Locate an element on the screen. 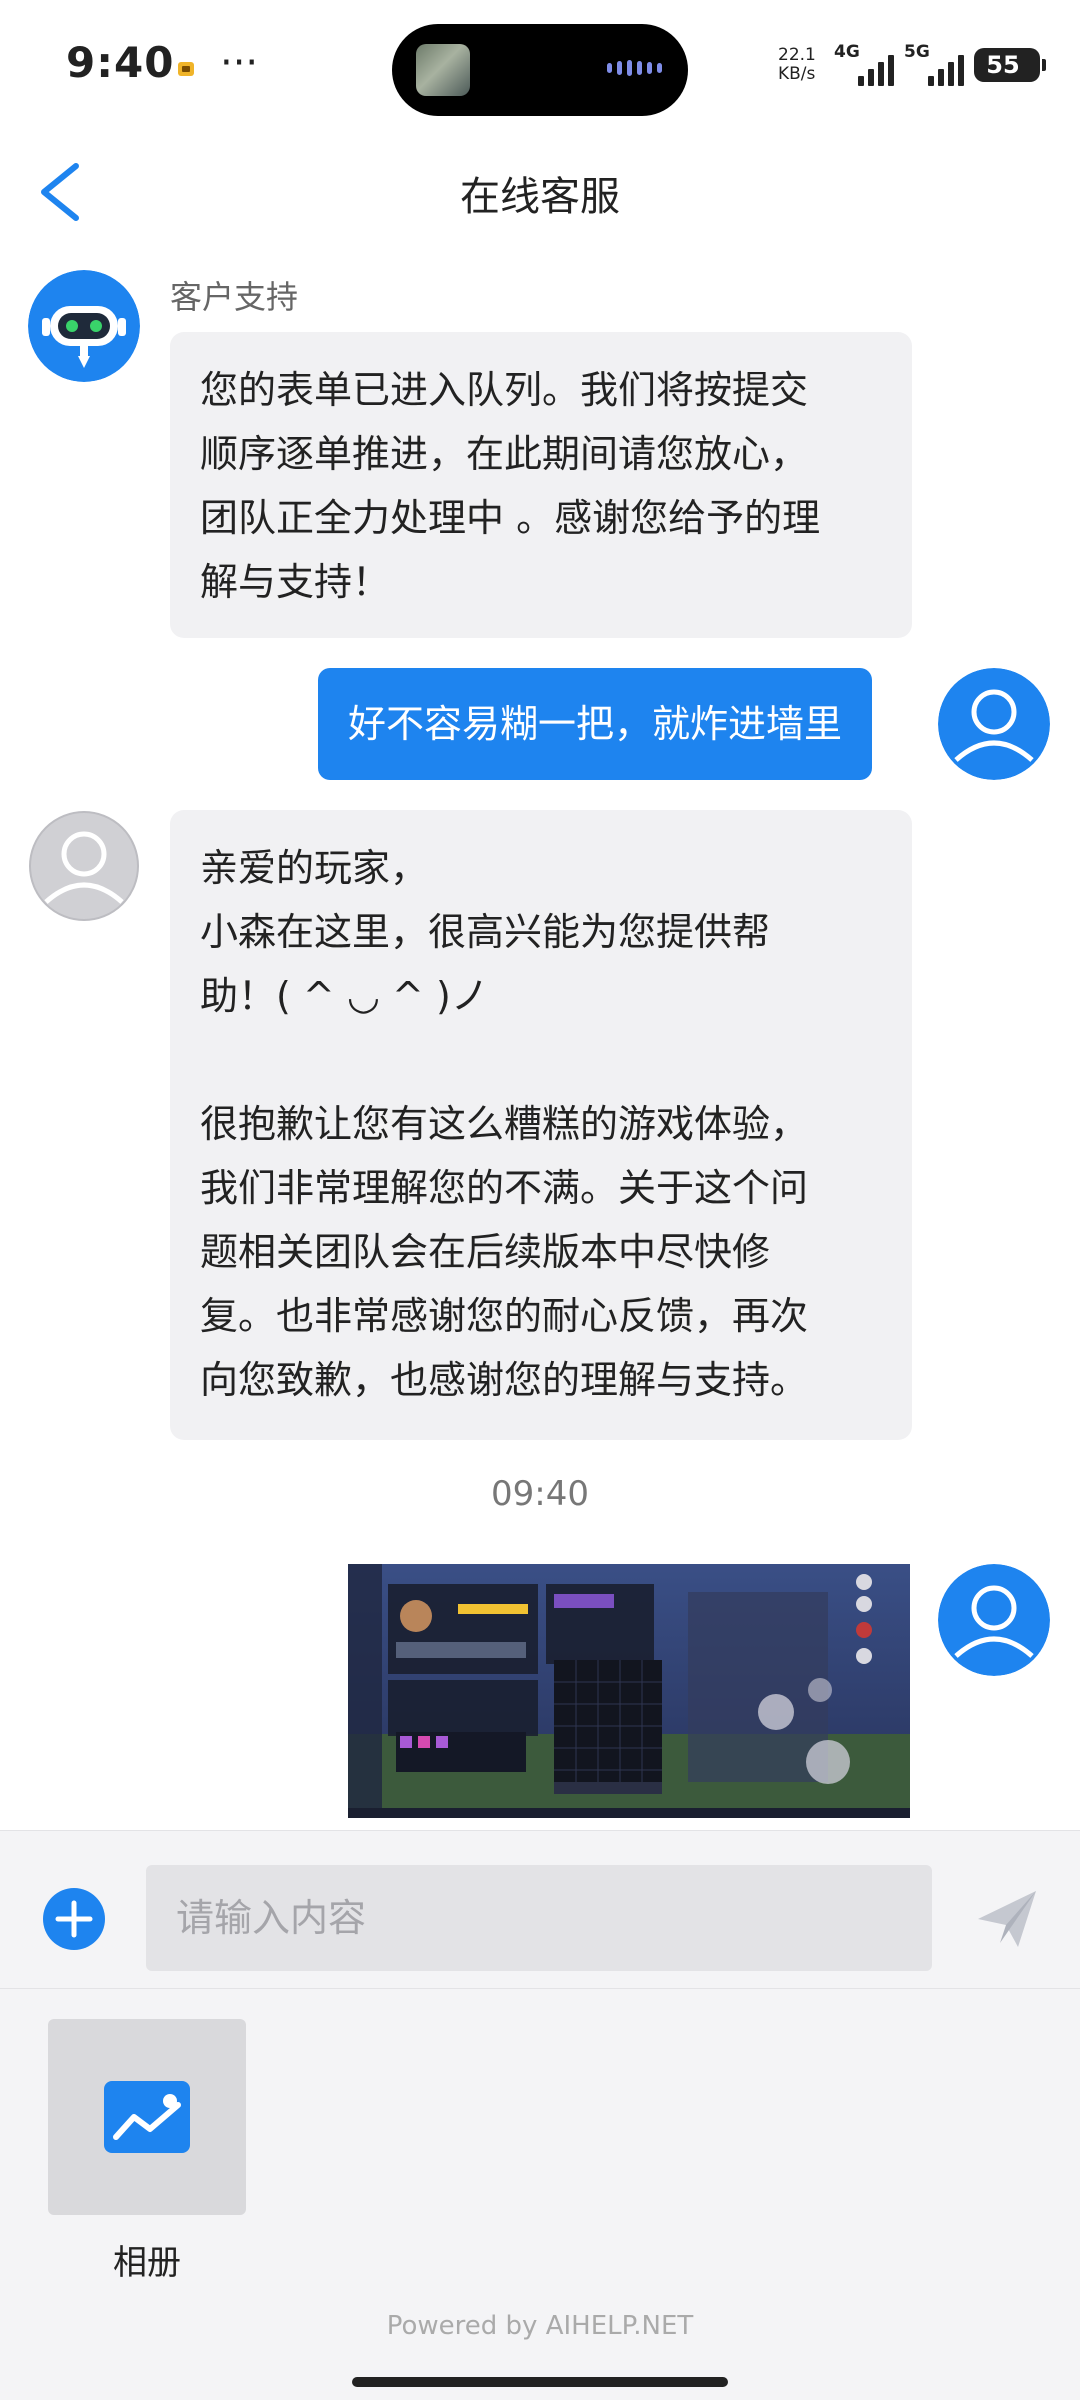  message-bubble-outgoing: 好不容易糊一把，就炸进墙里 is located at coordinates (595, 724).